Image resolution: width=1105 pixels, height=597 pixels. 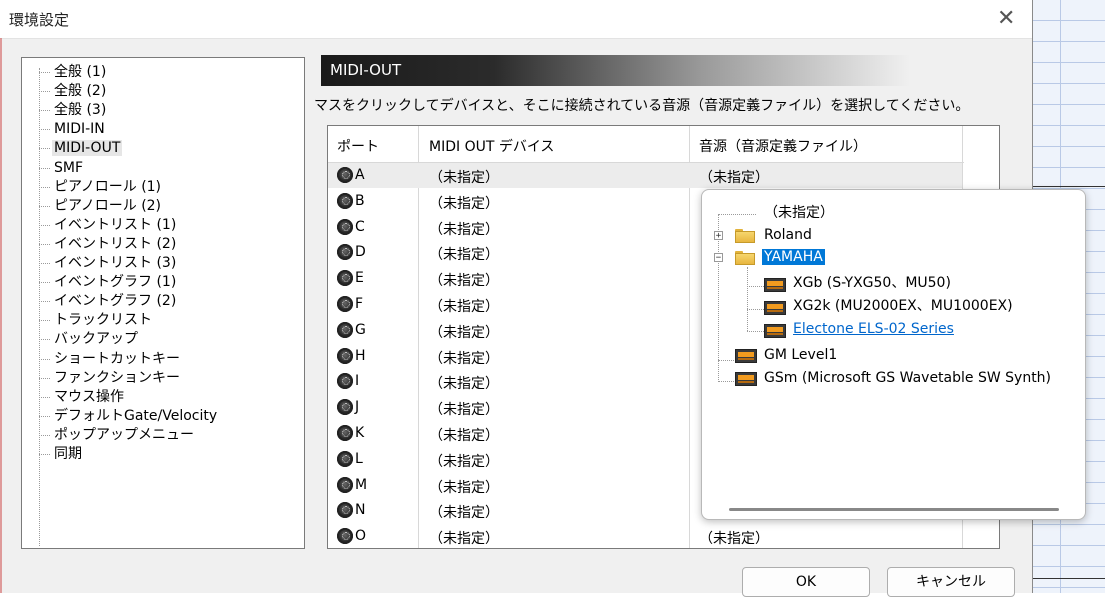 I want to click on panel-header: MIDI-OUT, so click(x=667, y=70).